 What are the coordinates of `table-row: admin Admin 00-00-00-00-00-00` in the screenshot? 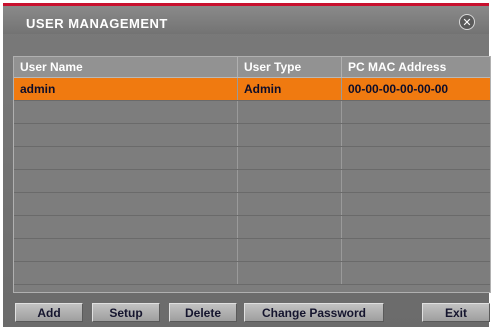 It's located at (252, 89).